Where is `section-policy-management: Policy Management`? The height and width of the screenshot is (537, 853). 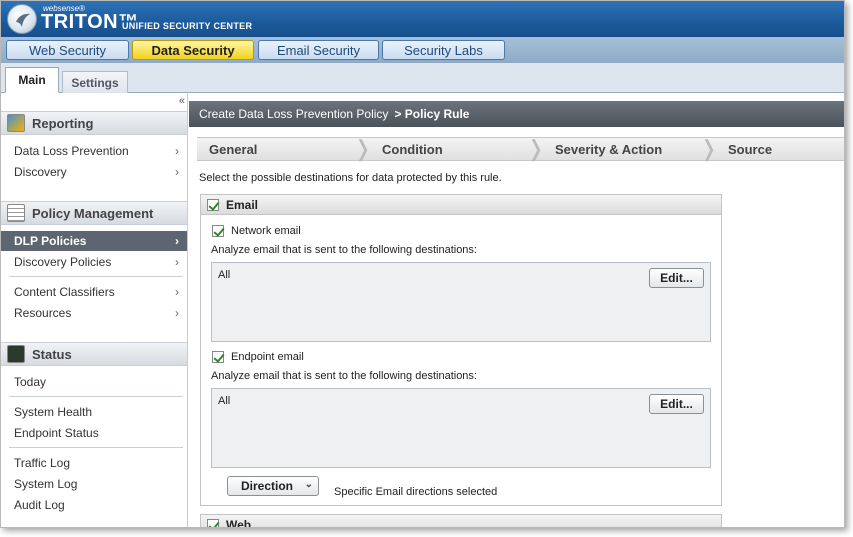 section-policy-management: Policy Management is located at coordinates (94, 213).